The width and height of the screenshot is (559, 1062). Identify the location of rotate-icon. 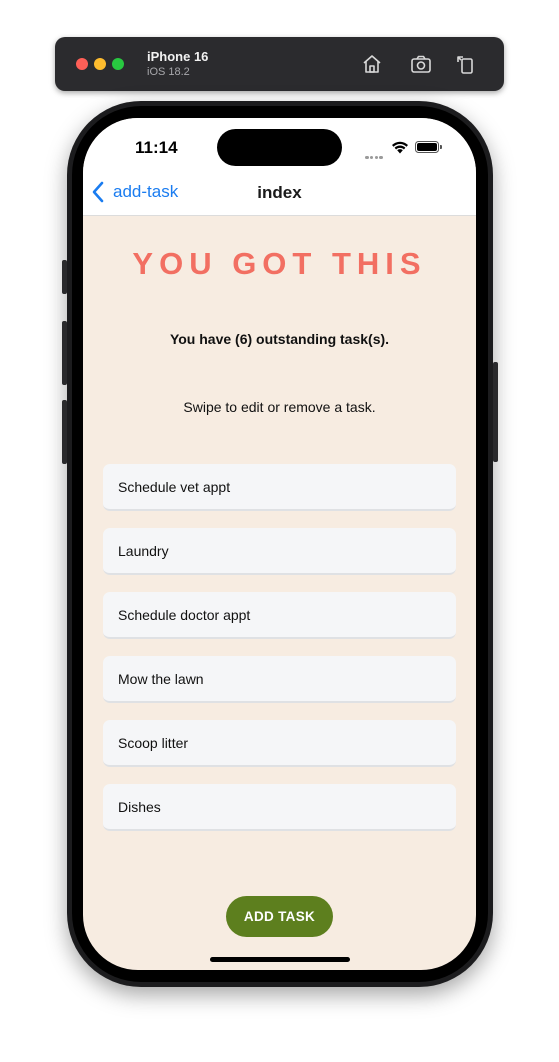
(466, 64).